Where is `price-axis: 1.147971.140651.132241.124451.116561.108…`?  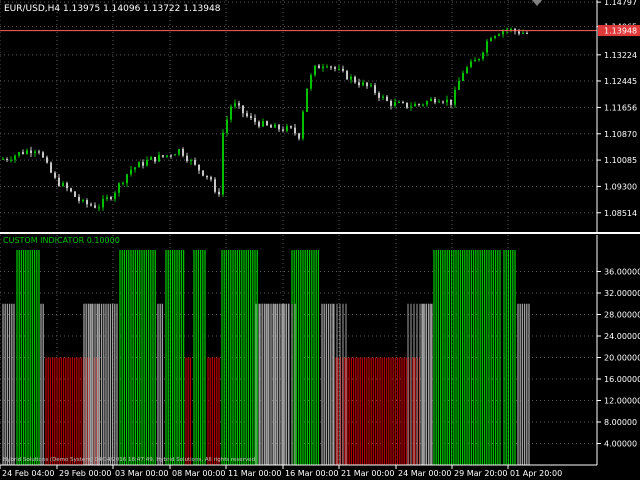
price-axis: 1.147971.140651.132241.124451.116561.108… is located at coordinates (618, 116).